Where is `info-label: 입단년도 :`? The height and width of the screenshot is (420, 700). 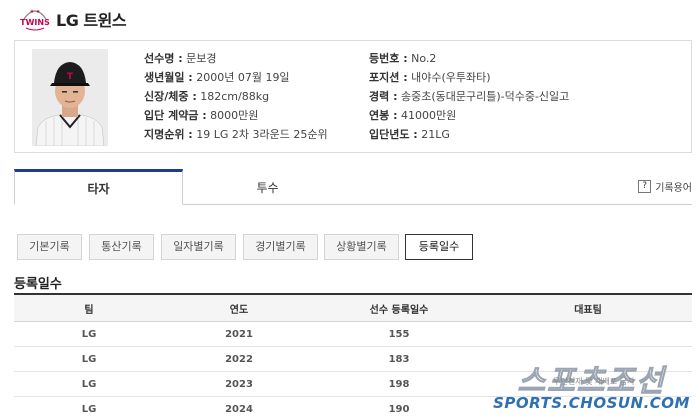 info-label: 입단년도 : is located at coordinates (393, 134).